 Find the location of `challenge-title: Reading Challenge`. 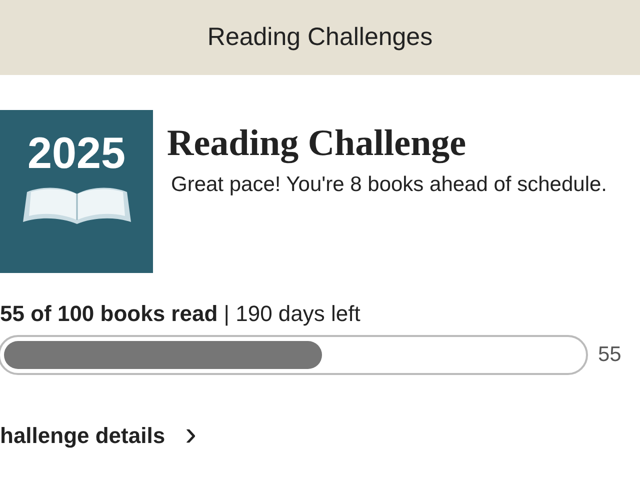

challenge-title: Reading Challenge is located at coordinates (317, 143).